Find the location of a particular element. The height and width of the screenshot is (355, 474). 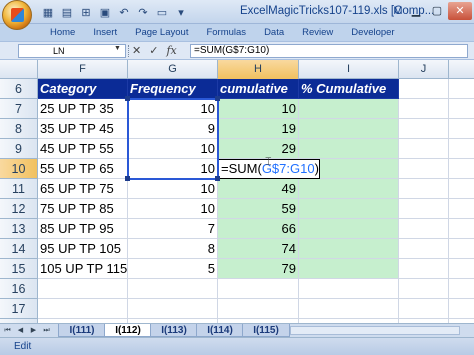

horizontal-scrollbar is located at coordinates (375, 330).